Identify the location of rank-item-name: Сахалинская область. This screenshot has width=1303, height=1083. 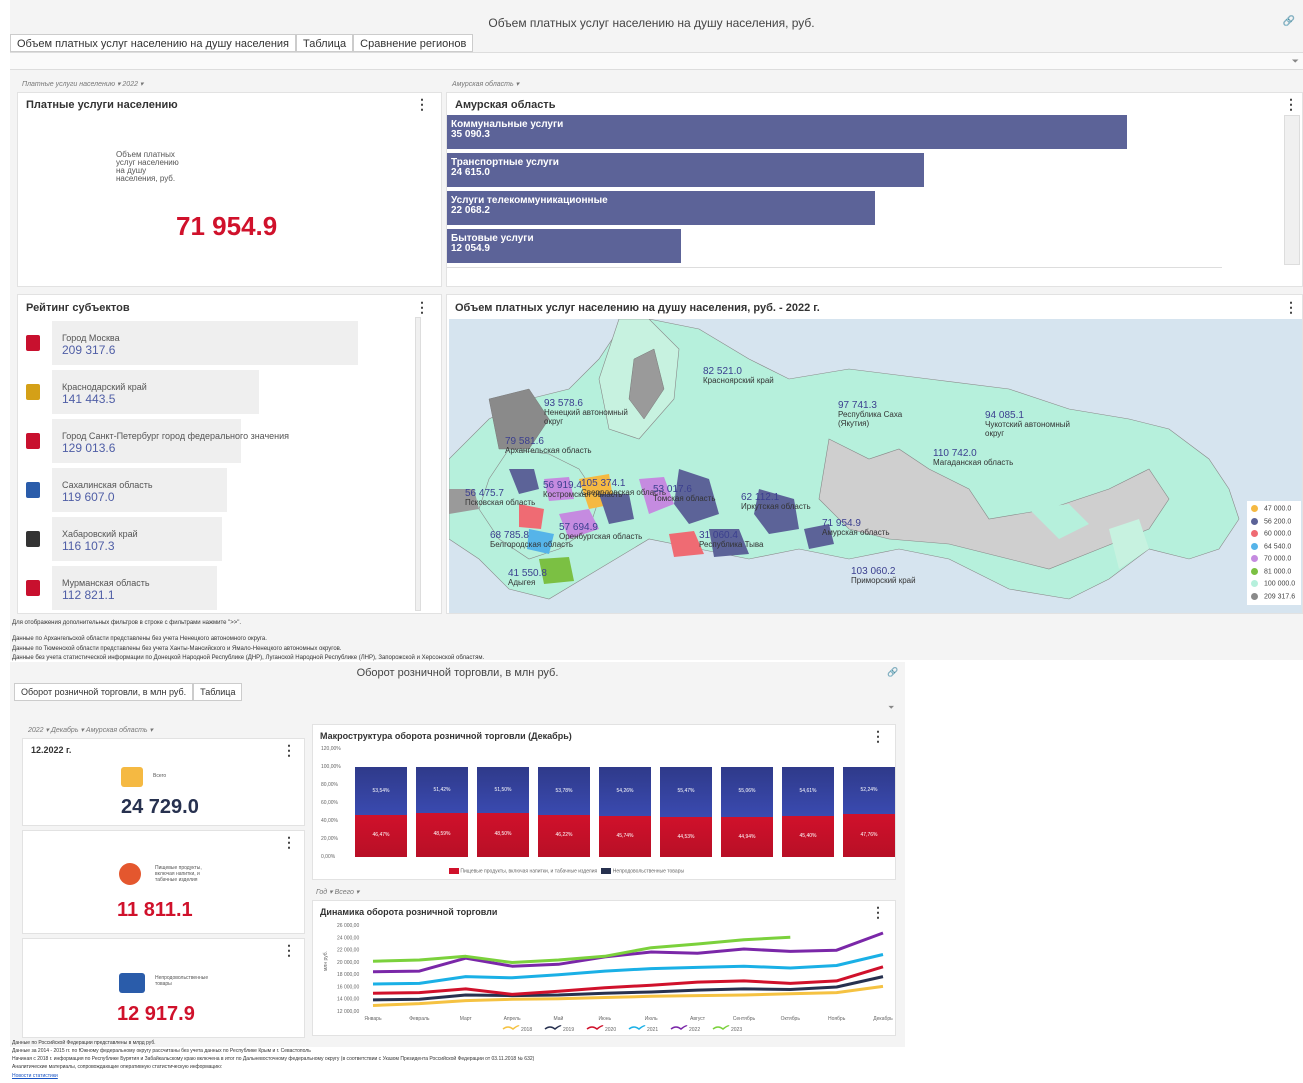
(107, 485).